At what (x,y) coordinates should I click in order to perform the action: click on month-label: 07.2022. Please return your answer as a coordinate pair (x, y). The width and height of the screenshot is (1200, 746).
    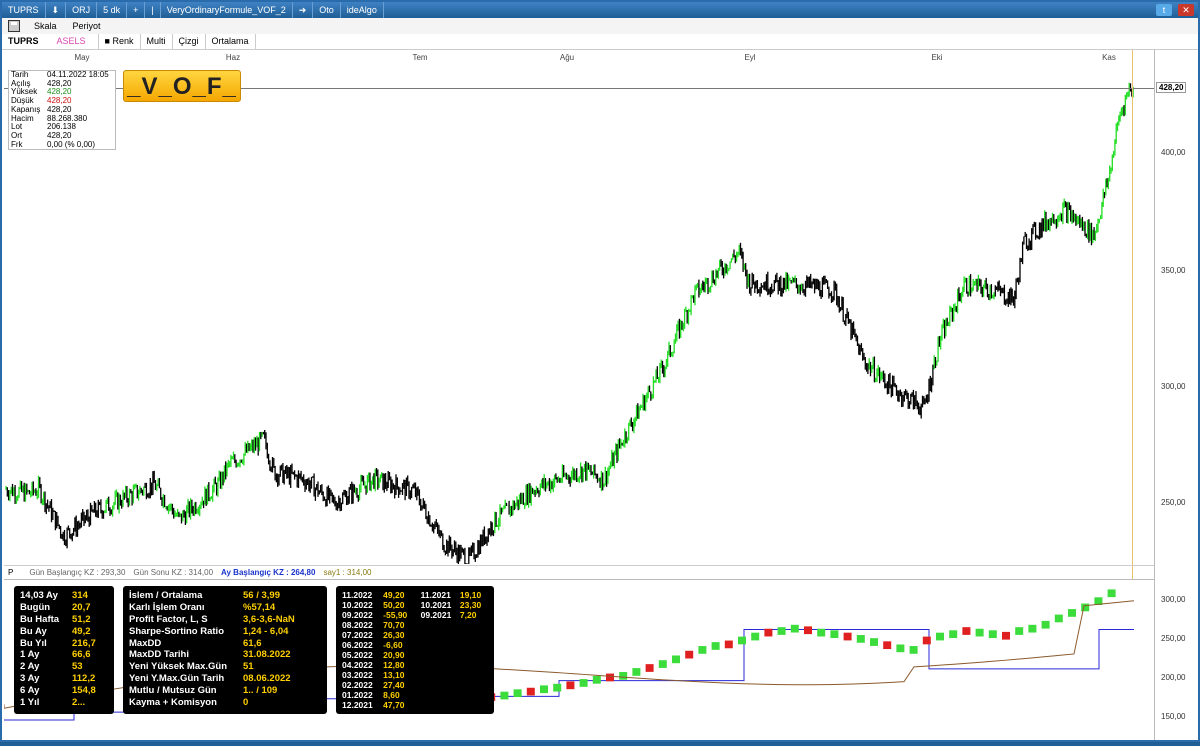
    Looking at the image, I should click on (357, 635).